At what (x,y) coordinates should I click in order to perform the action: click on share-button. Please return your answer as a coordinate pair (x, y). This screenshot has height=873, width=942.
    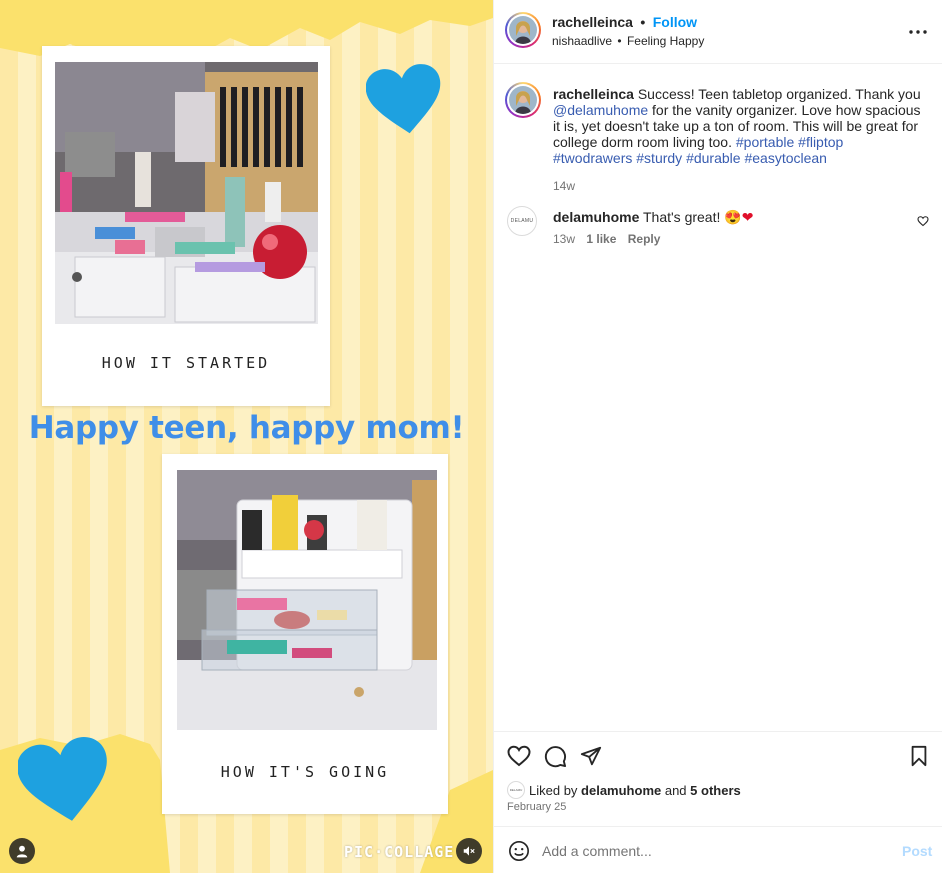
    Looking at the image, I should click on (591, 756).